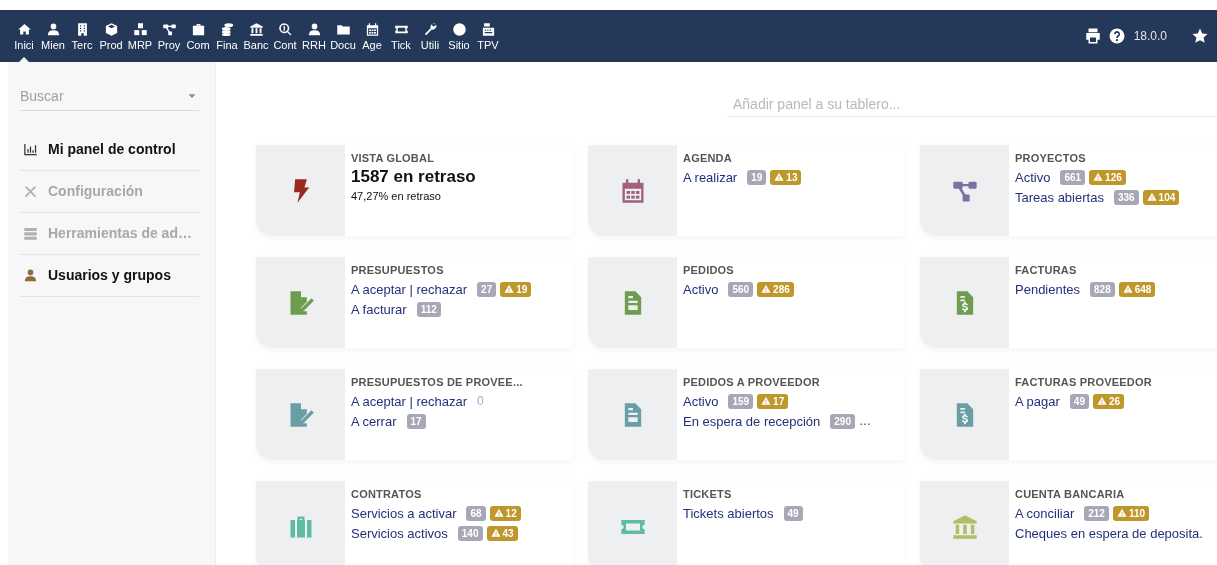 This screenshot has width=1217, height=565. What do you see at coordinates (30, 149) in the screenshot?
I see `bar-chart-icon` at bounding box center [30, 149].